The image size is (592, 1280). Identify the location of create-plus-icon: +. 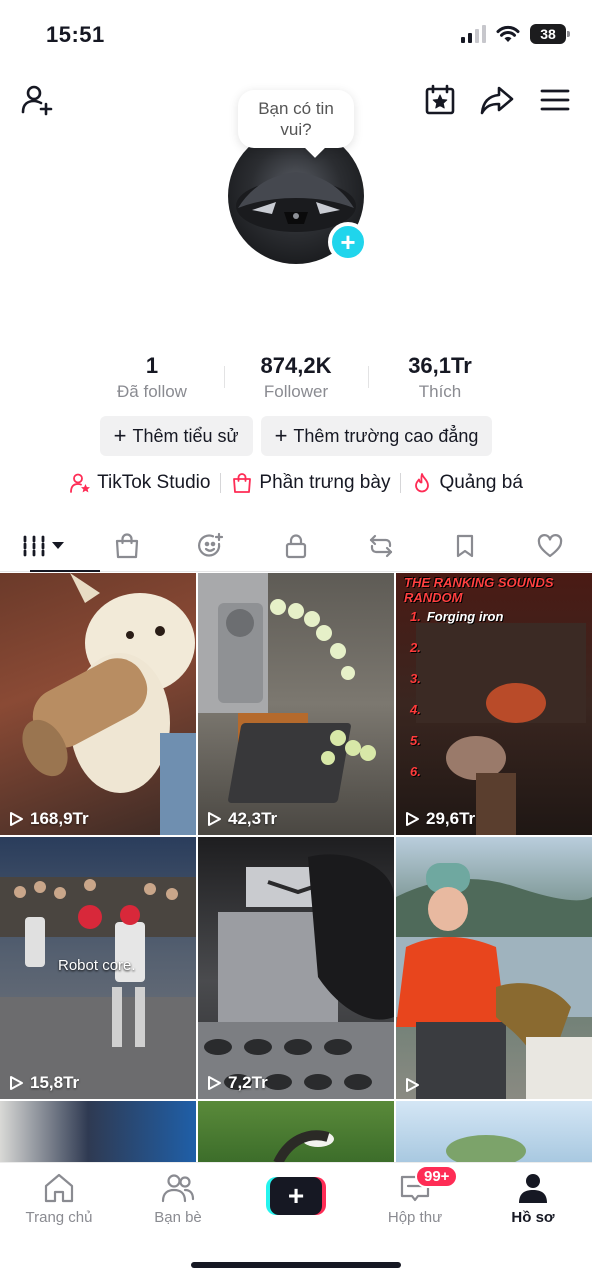
(296, 1196).